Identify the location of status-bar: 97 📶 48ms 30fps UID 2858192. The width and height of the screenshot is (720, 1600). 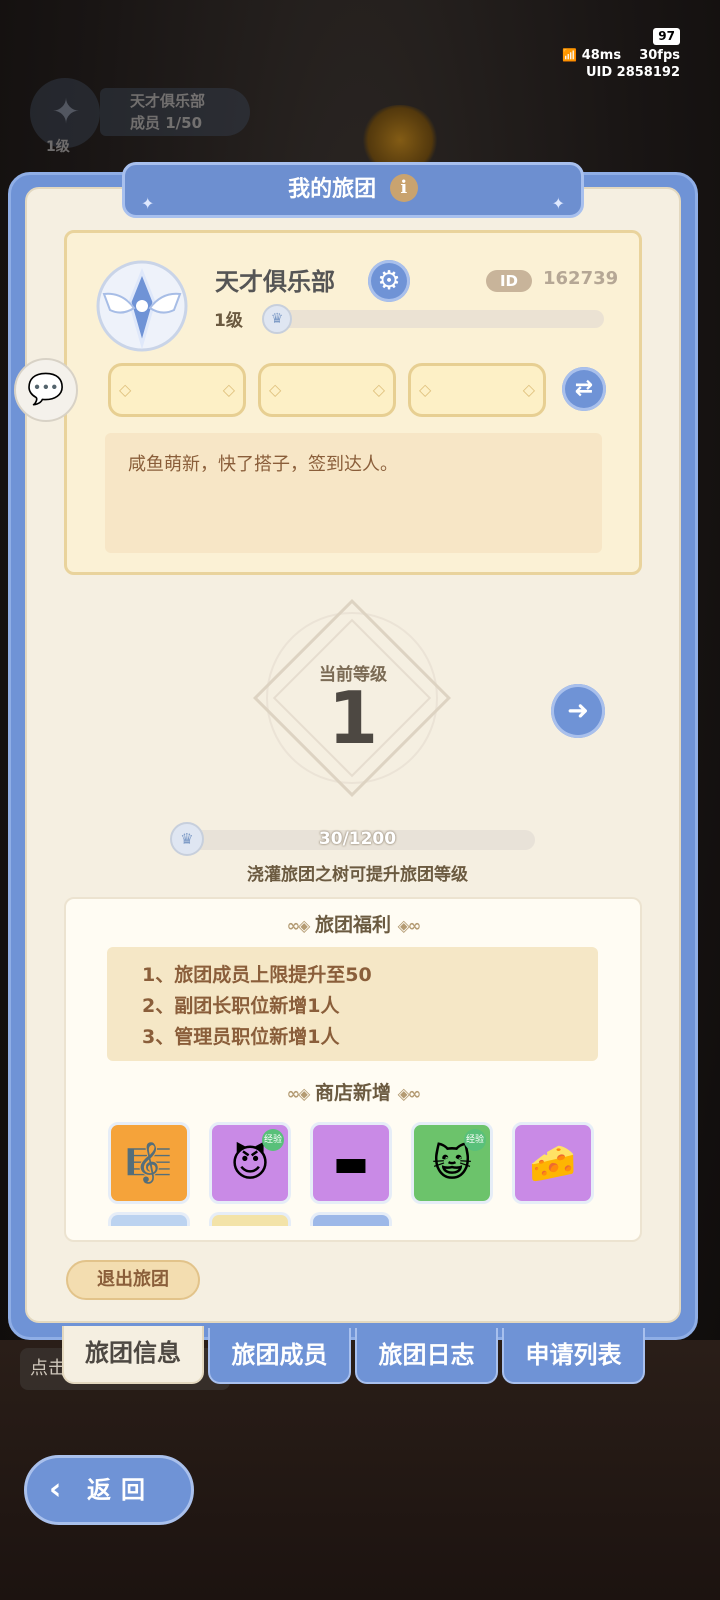
(621, 54).